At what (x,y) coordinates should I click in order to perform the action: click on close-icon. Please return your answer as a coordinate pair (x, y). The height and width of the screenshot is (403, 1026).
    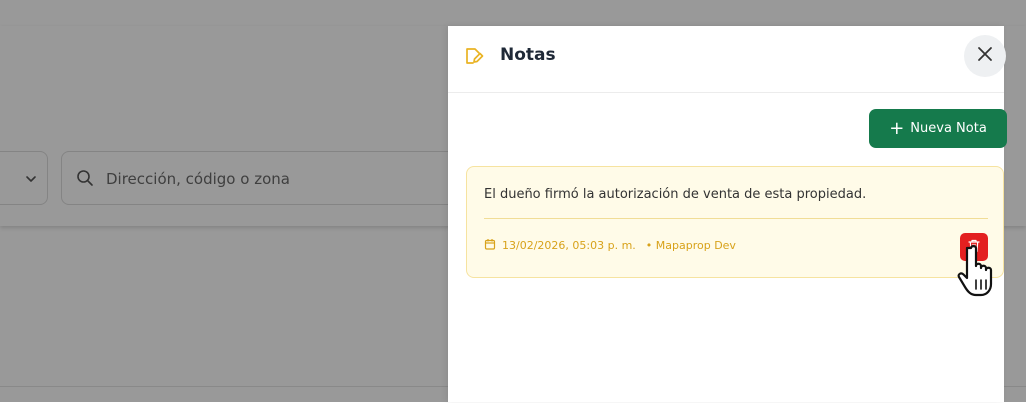
    Looking at the image, I should click on (985, 56).